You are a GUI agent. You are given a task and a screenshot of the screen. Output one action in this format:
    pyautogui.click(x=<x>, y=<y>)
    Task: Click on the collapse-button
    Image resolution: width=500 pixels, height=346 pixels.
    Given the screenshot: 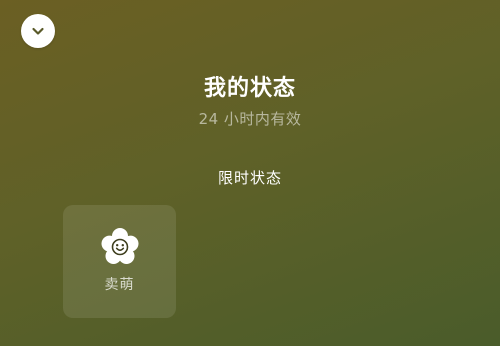 What is the action you would take?
    pyautogui.click(x=38, y=31)
    